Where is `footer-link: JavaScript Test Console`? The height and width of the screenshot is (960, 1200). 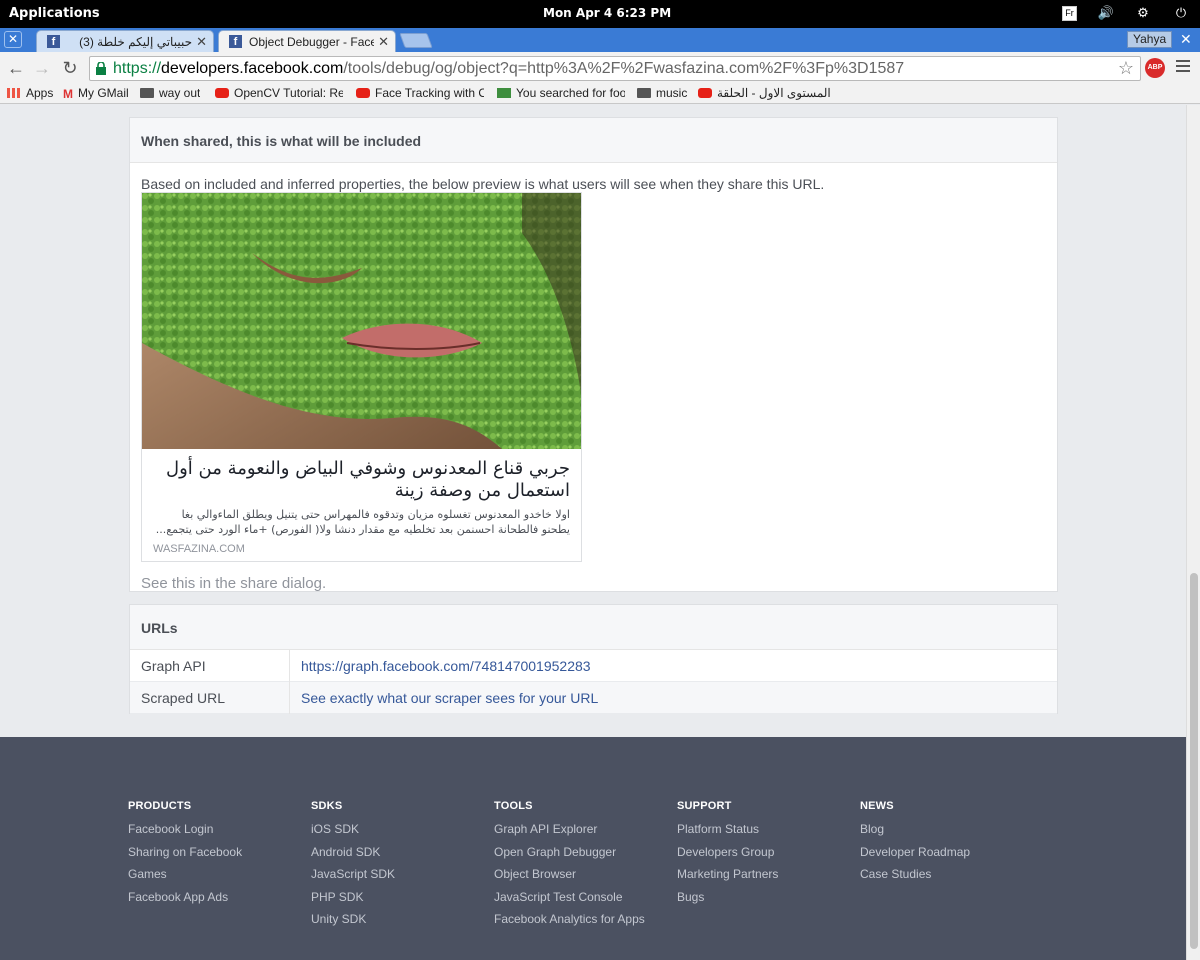 footer-link: JavaScript Test Console is located at coordinates (569, 901).